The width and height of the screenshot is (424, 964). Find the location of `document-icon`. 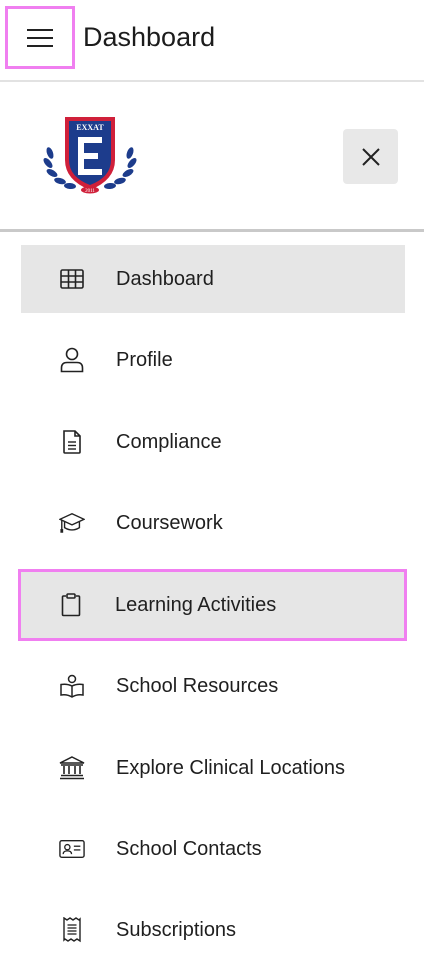

document-icon is located at coordinates (72, 442).